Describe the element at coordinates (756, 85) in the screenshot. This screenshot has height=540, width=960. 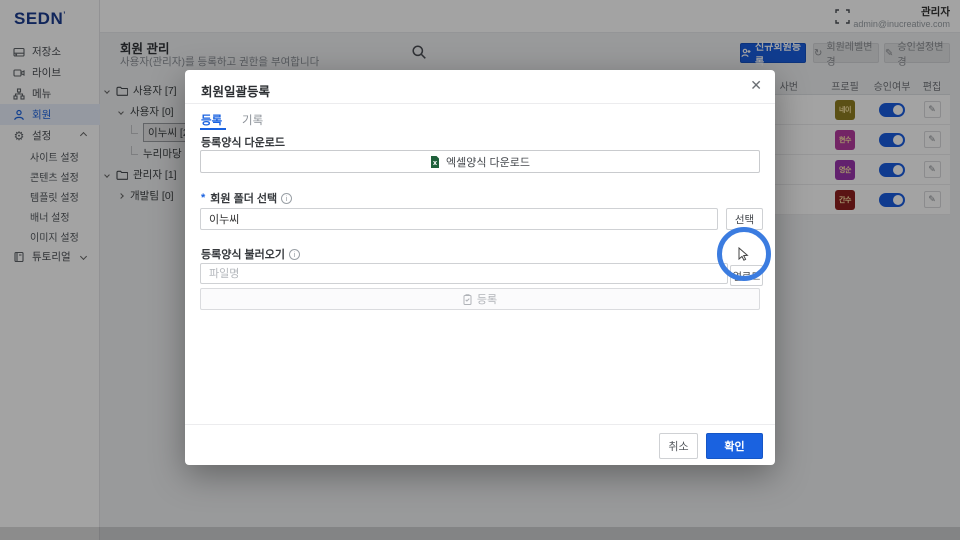
I see `close-icon: ✕` at that location.